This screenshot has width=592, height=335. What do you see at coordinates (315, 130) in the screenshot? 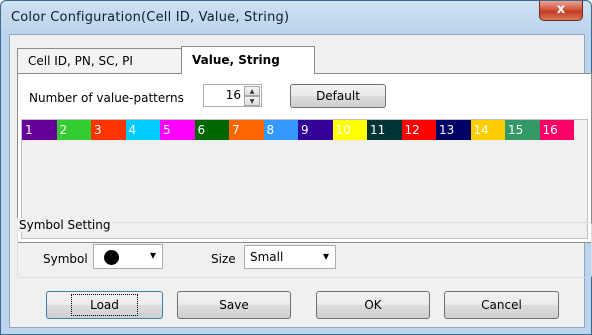
I see `color-swatch-9: 9` at bounding box center [315, 130].